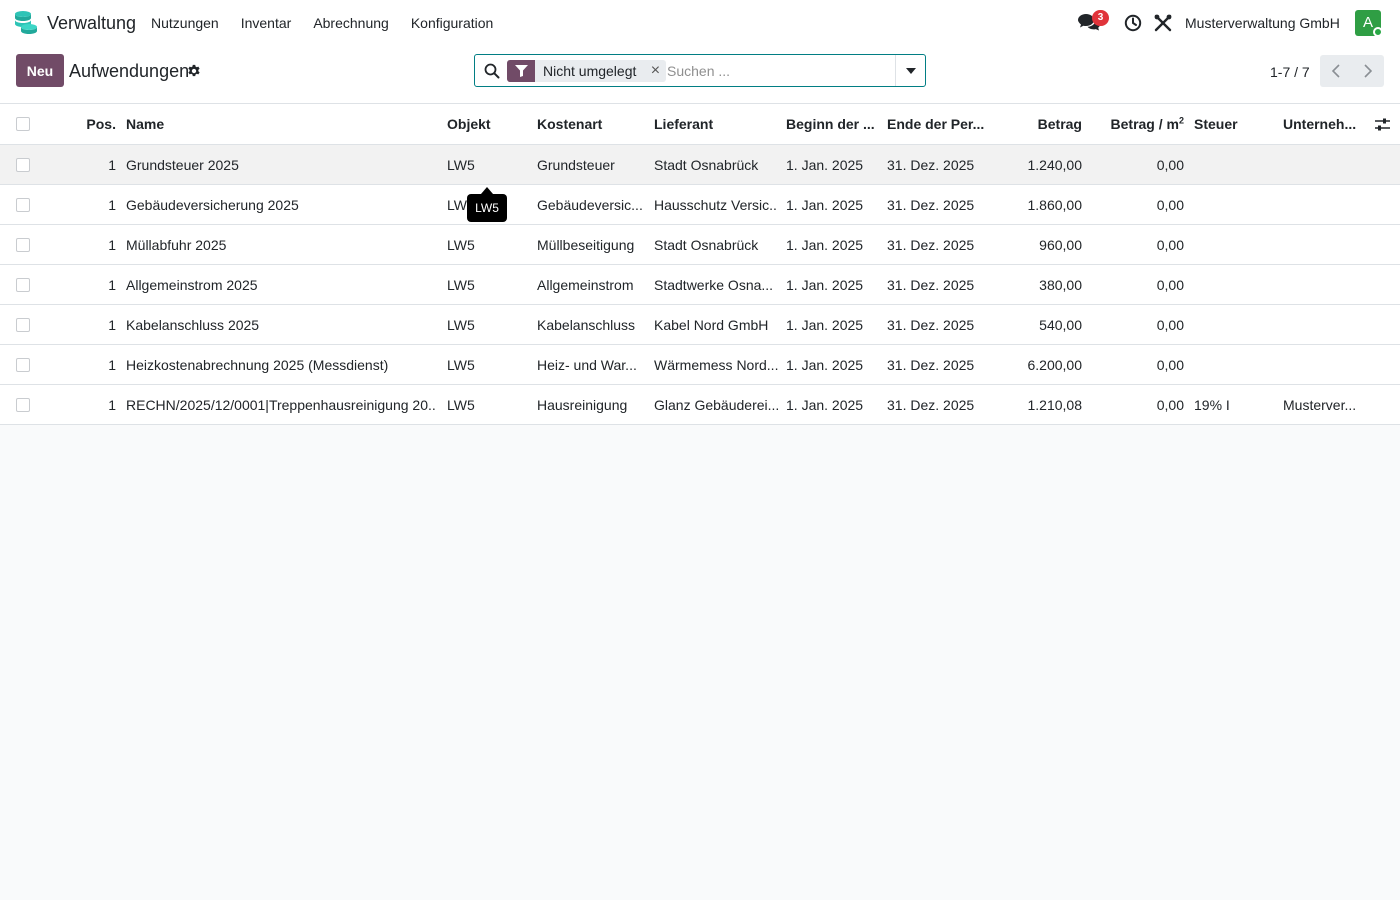 The width and height of the screenshot is (1400, 900). Describe the element at coordinates (655, 71) in the screenshot. I see `facet-remove-icon: ×` at that location.